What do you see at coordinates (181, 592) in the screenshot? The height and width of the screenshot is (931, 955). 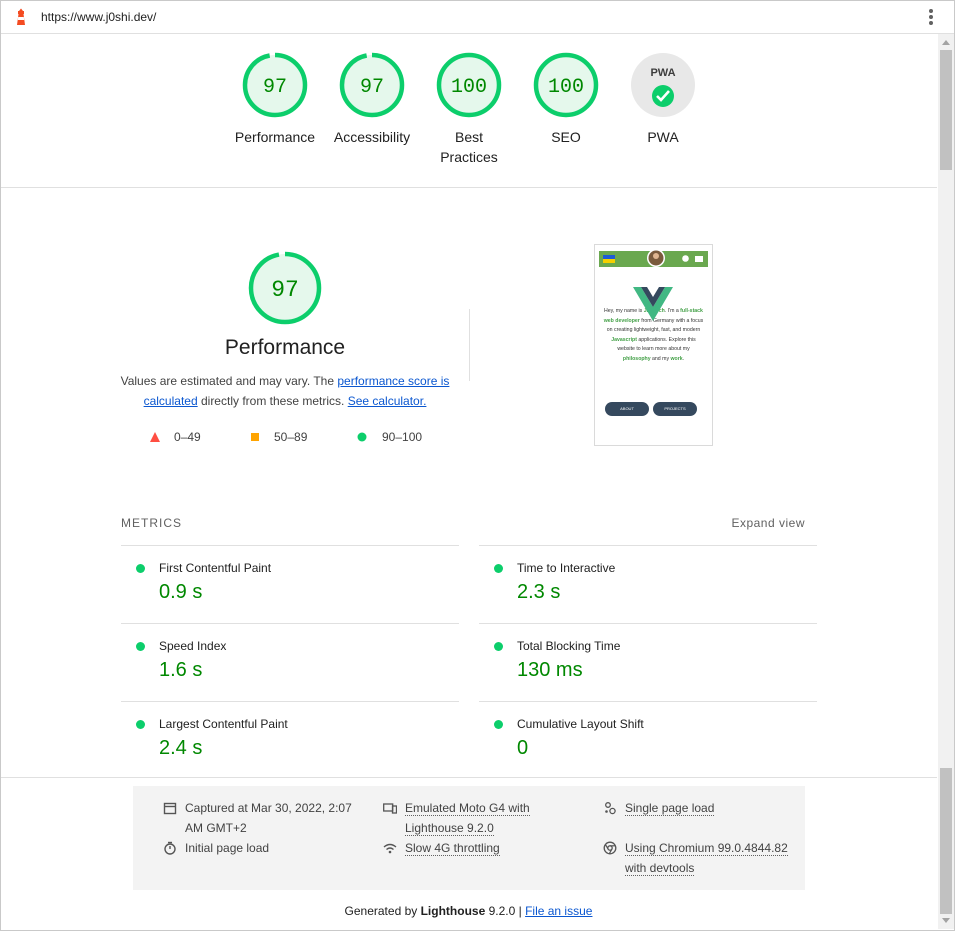 I see `metric-value: 0.9 s` at bounding box center [181, 592].